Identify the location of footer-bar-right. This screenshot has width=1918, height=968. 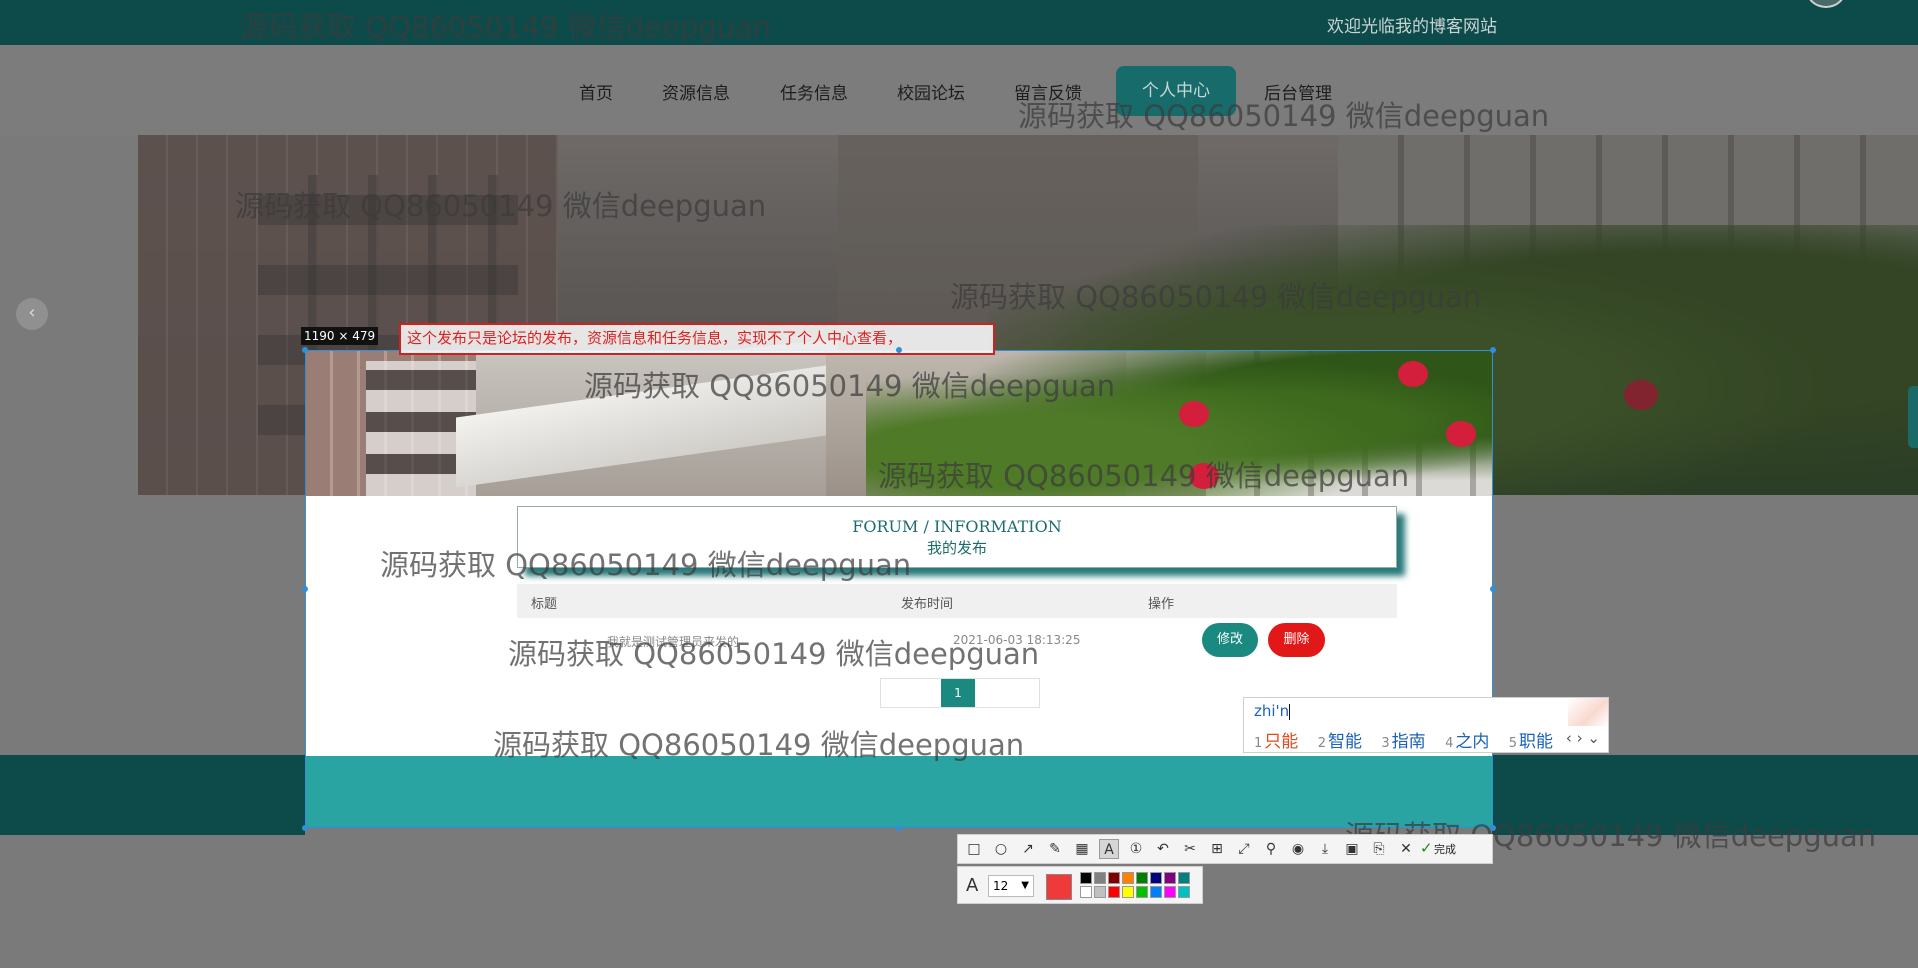
(1705, 795).